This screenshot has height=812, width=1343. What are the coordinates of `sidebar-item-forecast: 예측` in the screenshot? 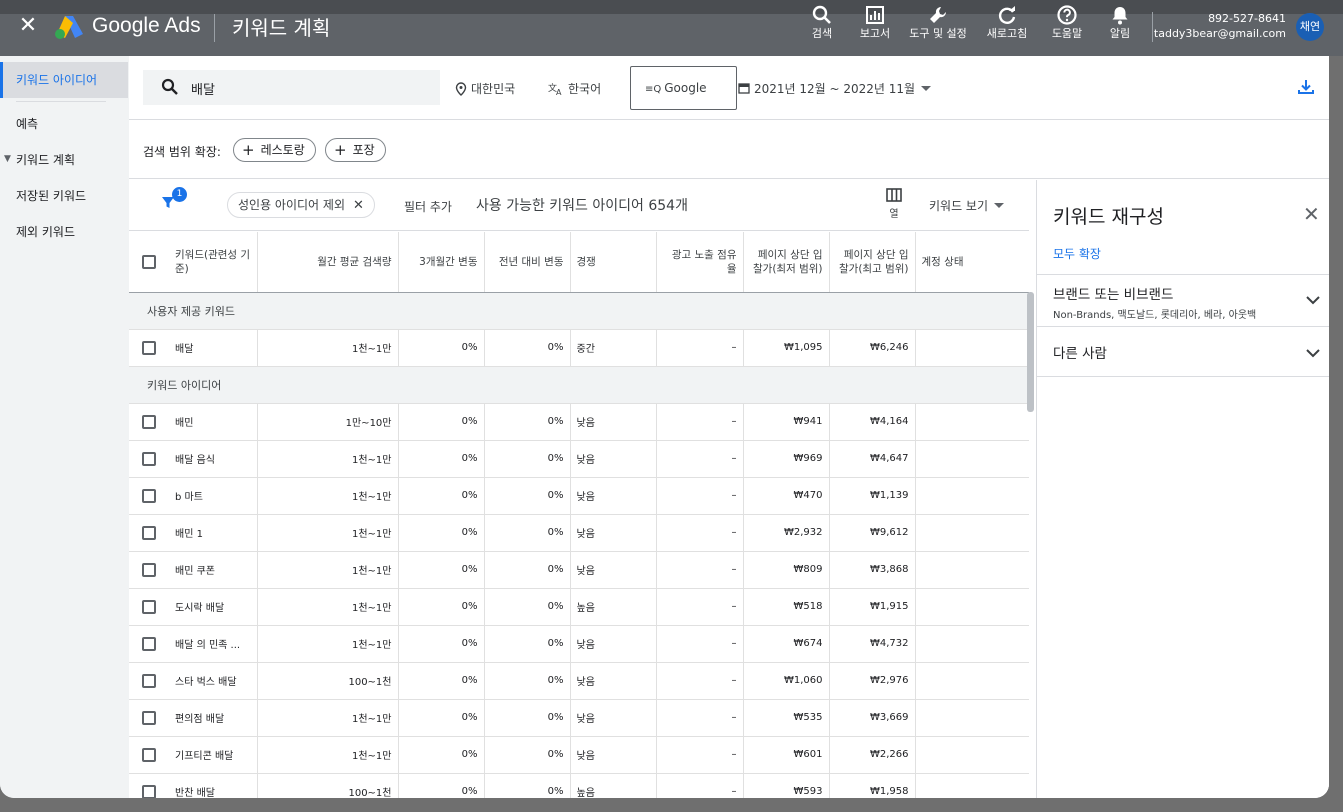 It's located at (64, 124).